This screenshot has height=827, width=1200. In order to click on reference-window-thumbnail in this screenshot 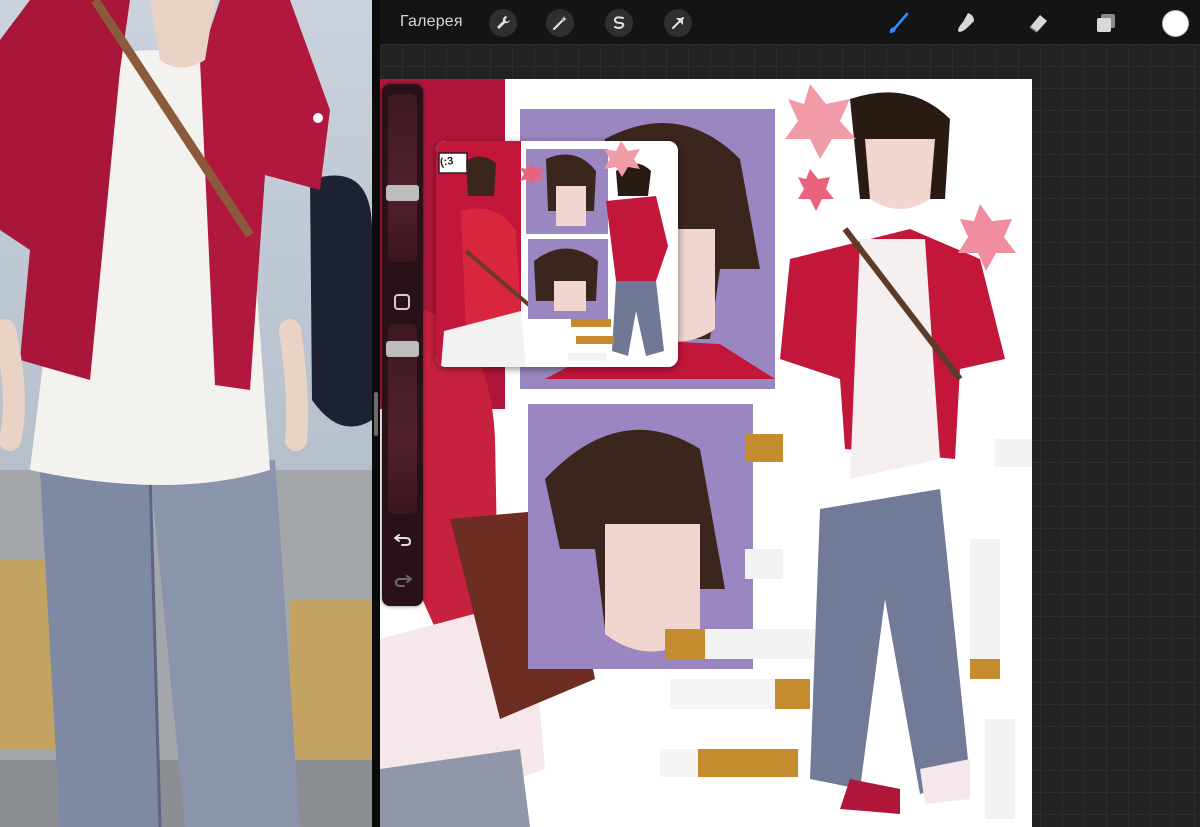, I will do `click(557, 254)`.